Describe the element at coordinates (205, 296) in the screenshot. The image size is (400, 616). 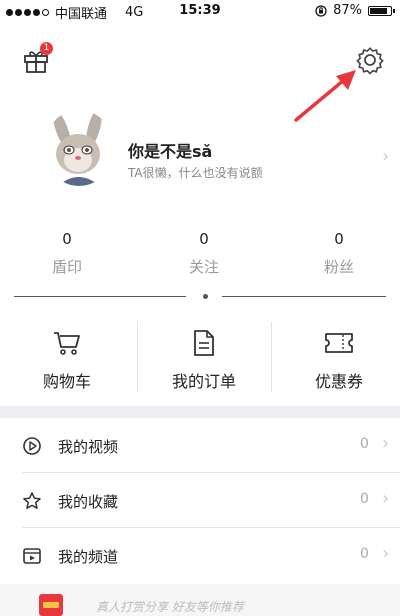
I see `divider-dot` at that location.